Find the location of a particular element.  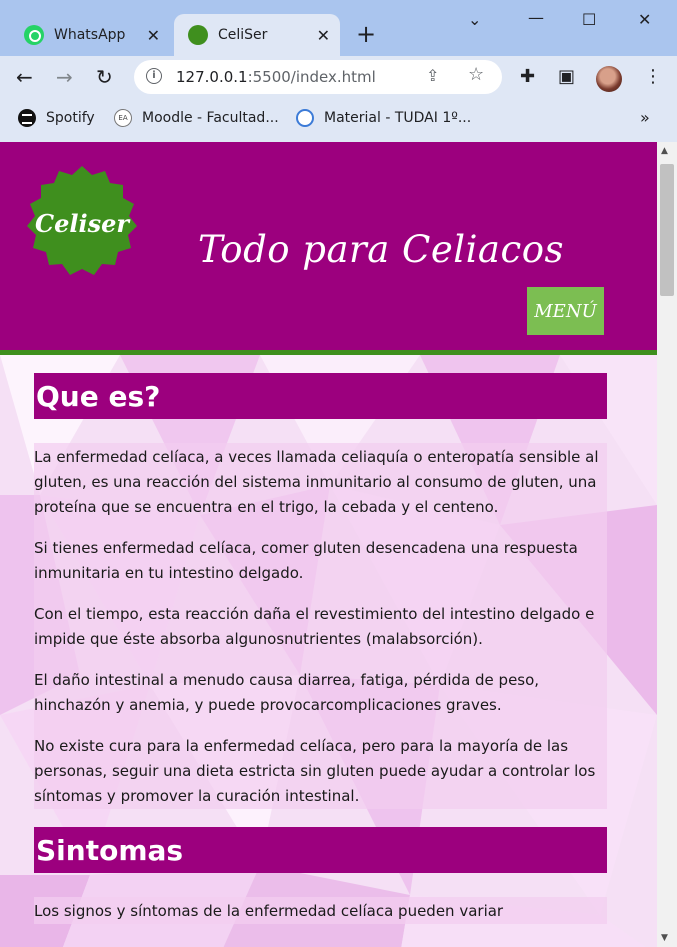

svg-text: Celiser is located at coordinates (83, 223).